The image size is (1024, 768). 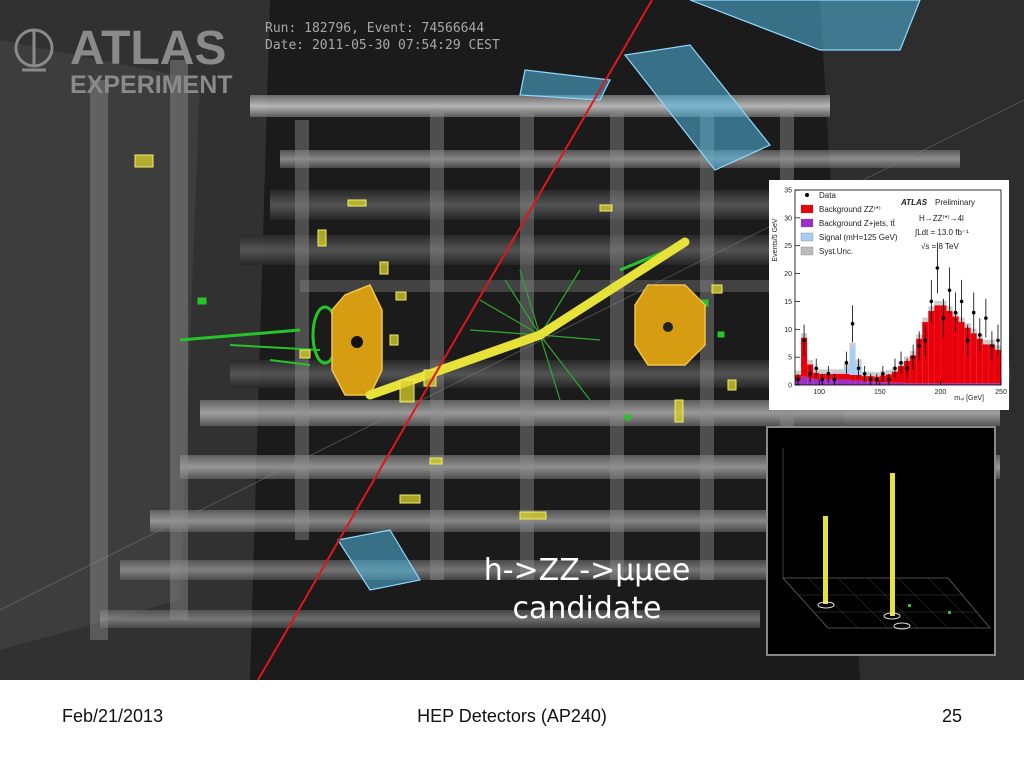 I want to click on y-tick-label: 35, so click(x=788, y=191).